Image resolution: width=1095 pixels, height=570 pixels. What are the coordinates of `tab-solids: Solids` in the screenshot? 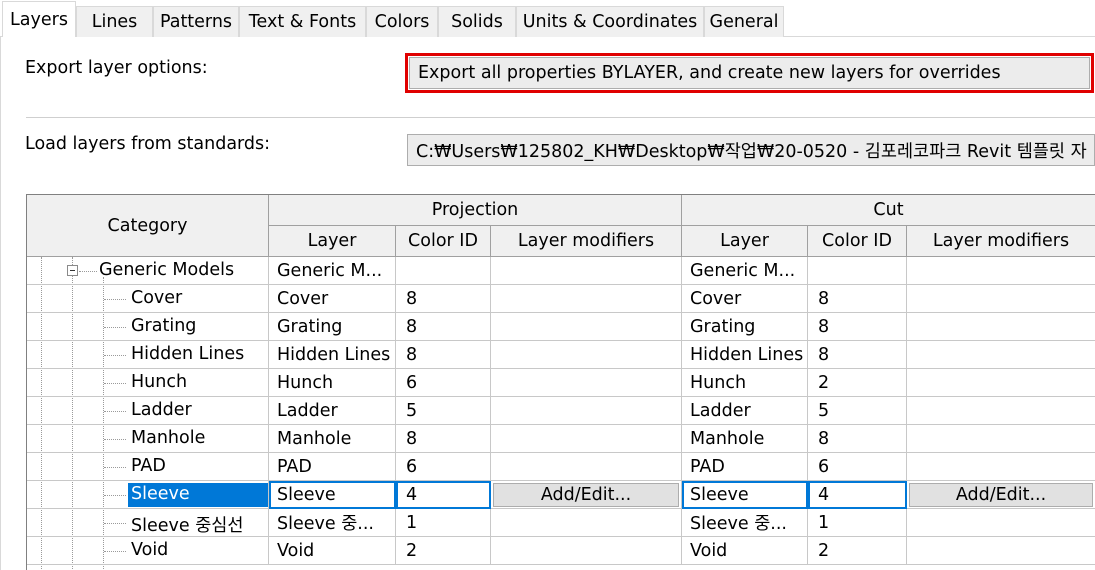 It's located at (477, 21).